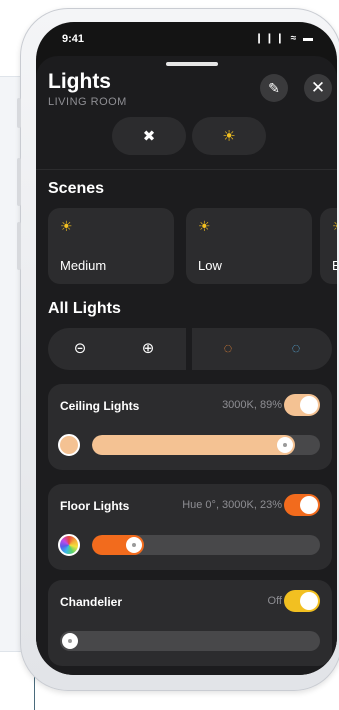  Describe the element at coordinates (296, 349) in the screenshot. I see `cool-light-icon: ◌` at that location.